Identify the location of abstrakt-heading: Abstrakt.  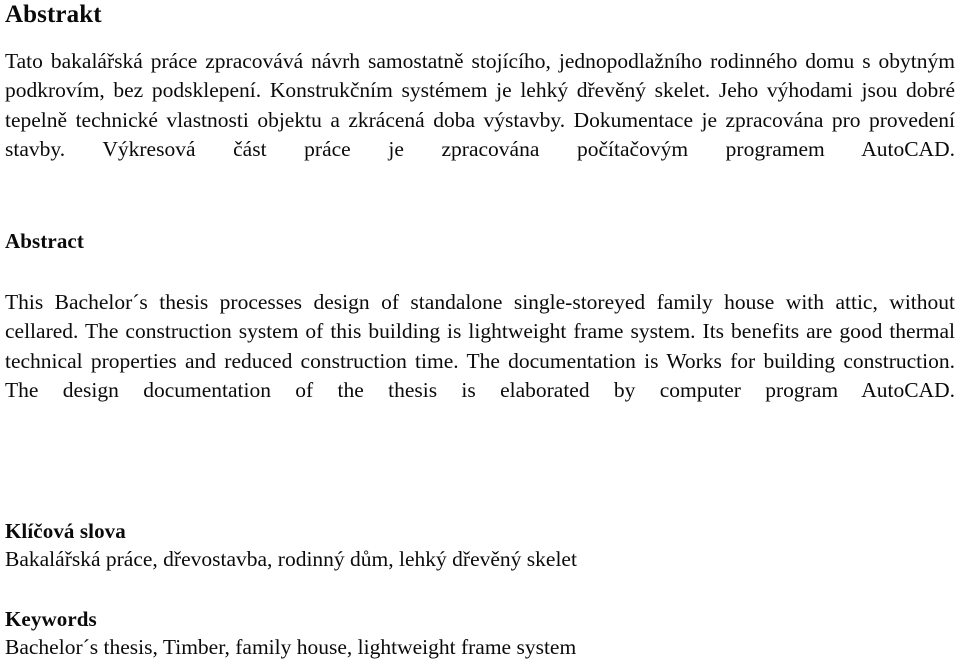
(53, 14).